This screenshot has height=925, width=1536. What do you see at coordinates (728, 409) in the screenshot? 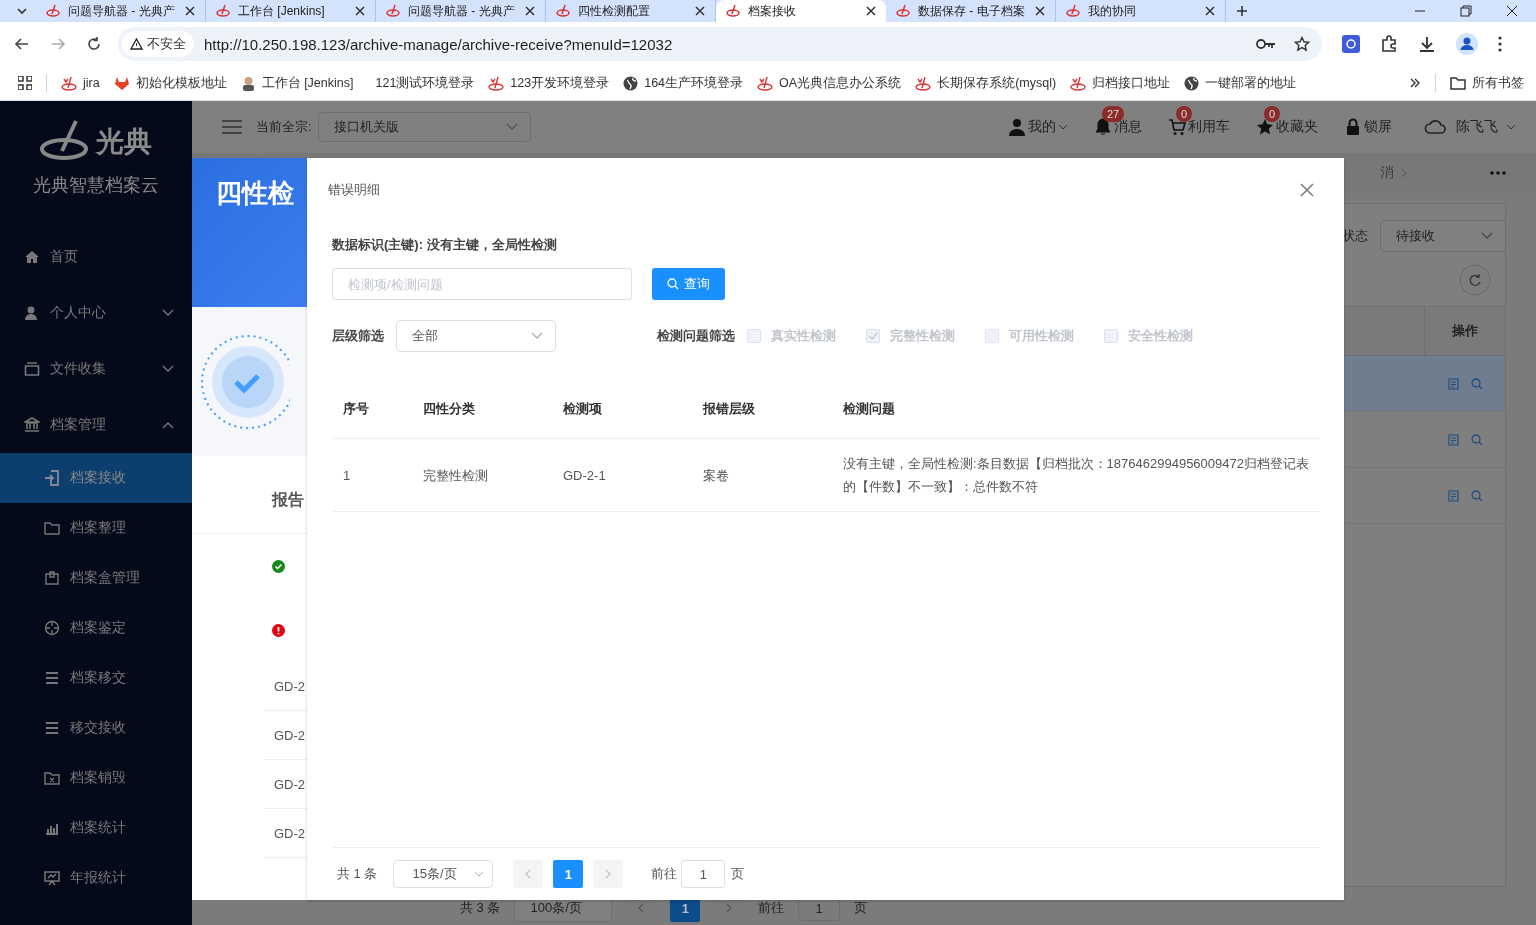
I see `column-header: 报错层级` at bounding box center [728, 409].